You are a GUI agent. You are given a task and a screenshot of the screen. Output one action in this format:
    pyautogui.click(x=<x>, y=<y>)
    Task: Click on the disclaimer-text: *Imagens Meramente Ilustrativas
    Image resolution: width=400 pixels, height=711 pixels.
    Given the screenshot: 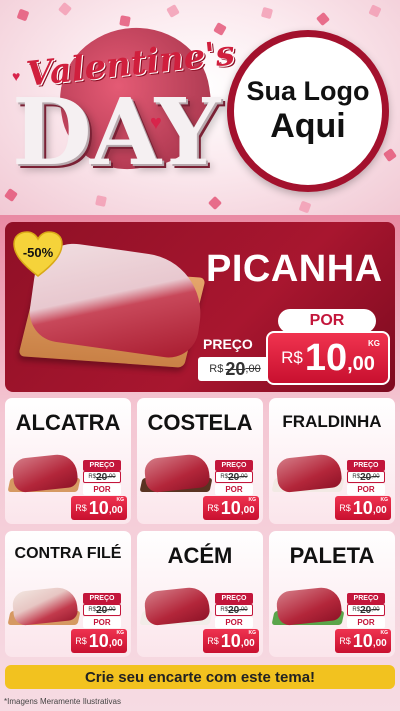 What is the action you would take?
    pyautogui.click(x=62, y=701)
    